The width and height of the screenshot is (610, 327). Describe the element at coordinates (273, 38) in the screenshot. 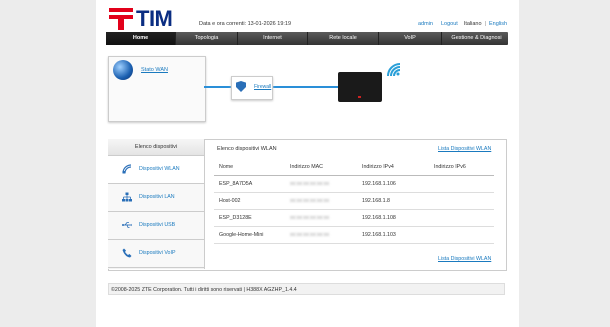

I see `nav-internet: Internet` at that location.